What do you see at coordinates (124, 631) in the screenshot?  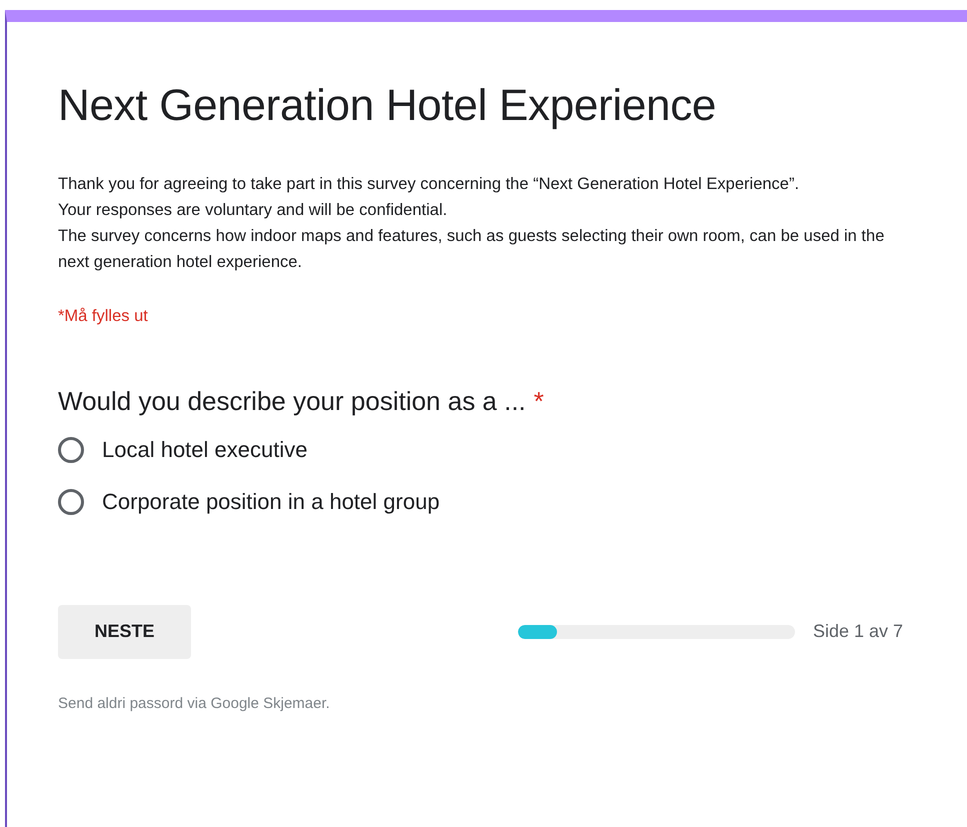 I see `next-button: NESTE` at bounding box center [124, 631].